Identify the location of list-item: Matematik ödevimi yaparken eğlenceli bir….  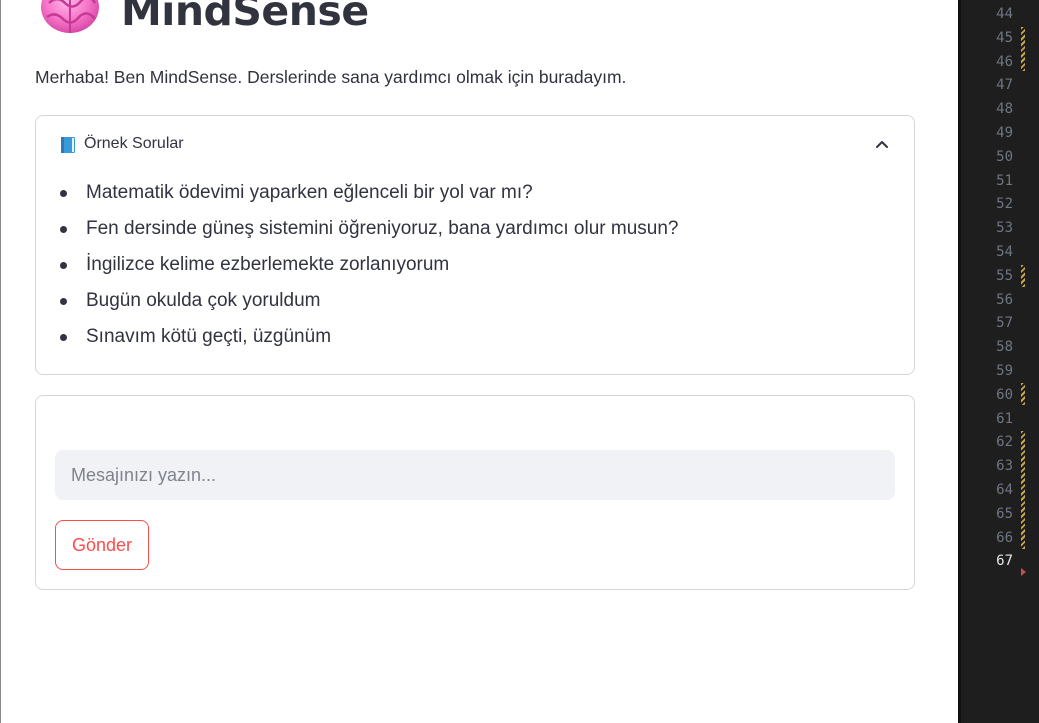
(369, 193).